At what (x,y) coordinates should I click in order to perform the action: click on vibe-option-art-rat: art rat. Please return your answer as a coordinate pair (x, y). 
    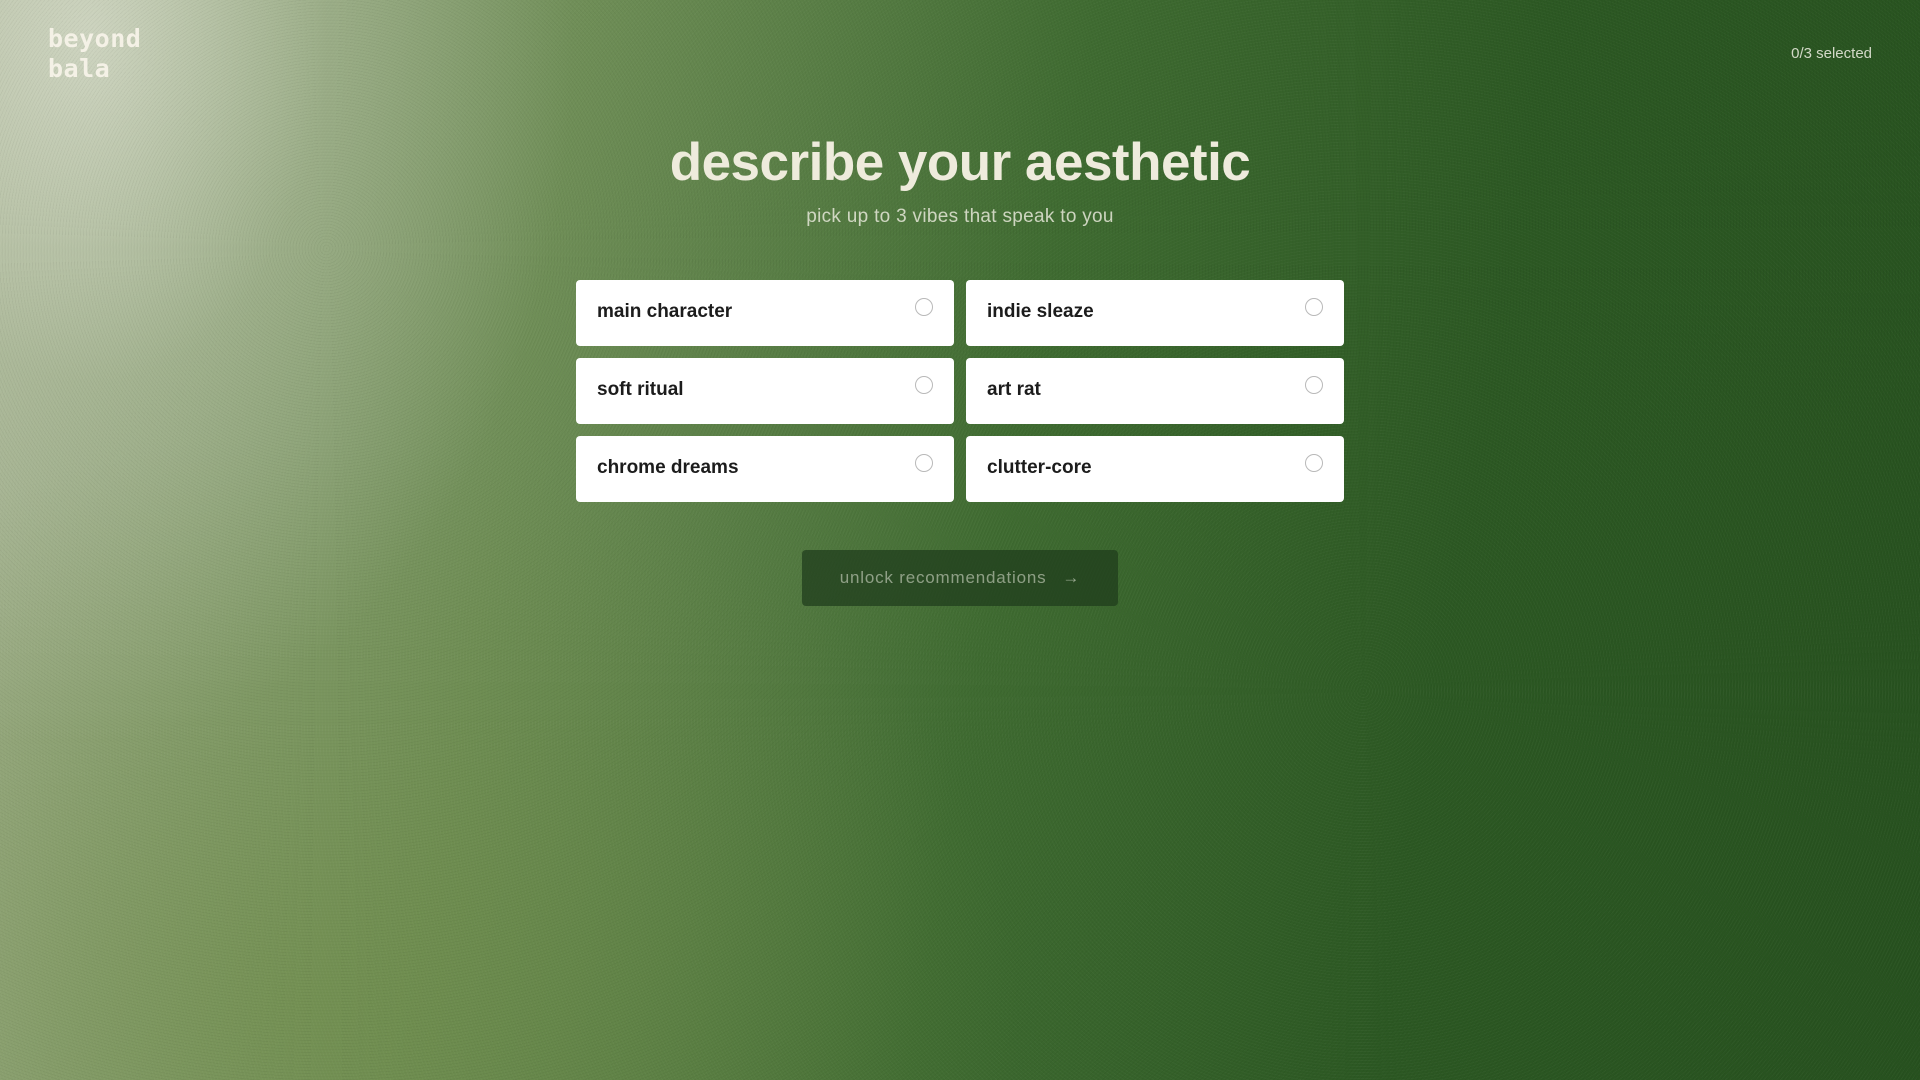
    Looking at the image, I should click on (1155, 391).